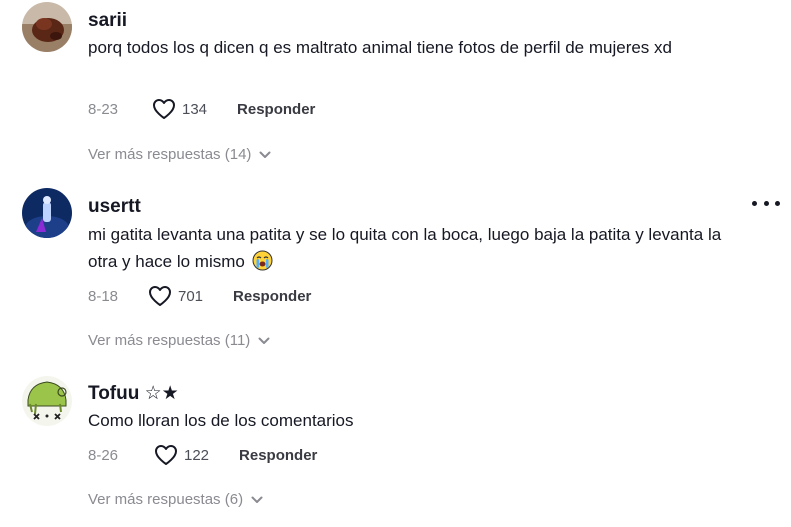 This screenshot has height=527, width=791. I want to click on comment-date: 8-18, so click(103, 296).